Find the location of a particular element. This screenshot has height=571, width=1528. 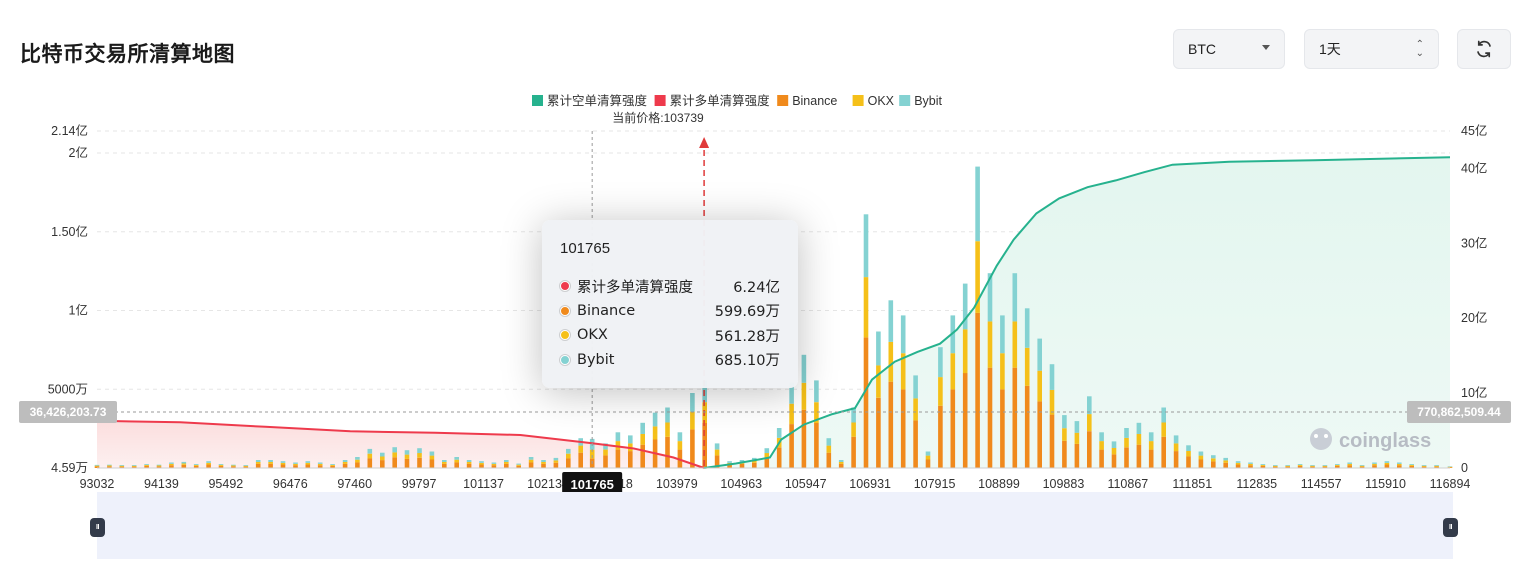

left-axis-tick: 4.59万 is located at coordinates (69, 468).